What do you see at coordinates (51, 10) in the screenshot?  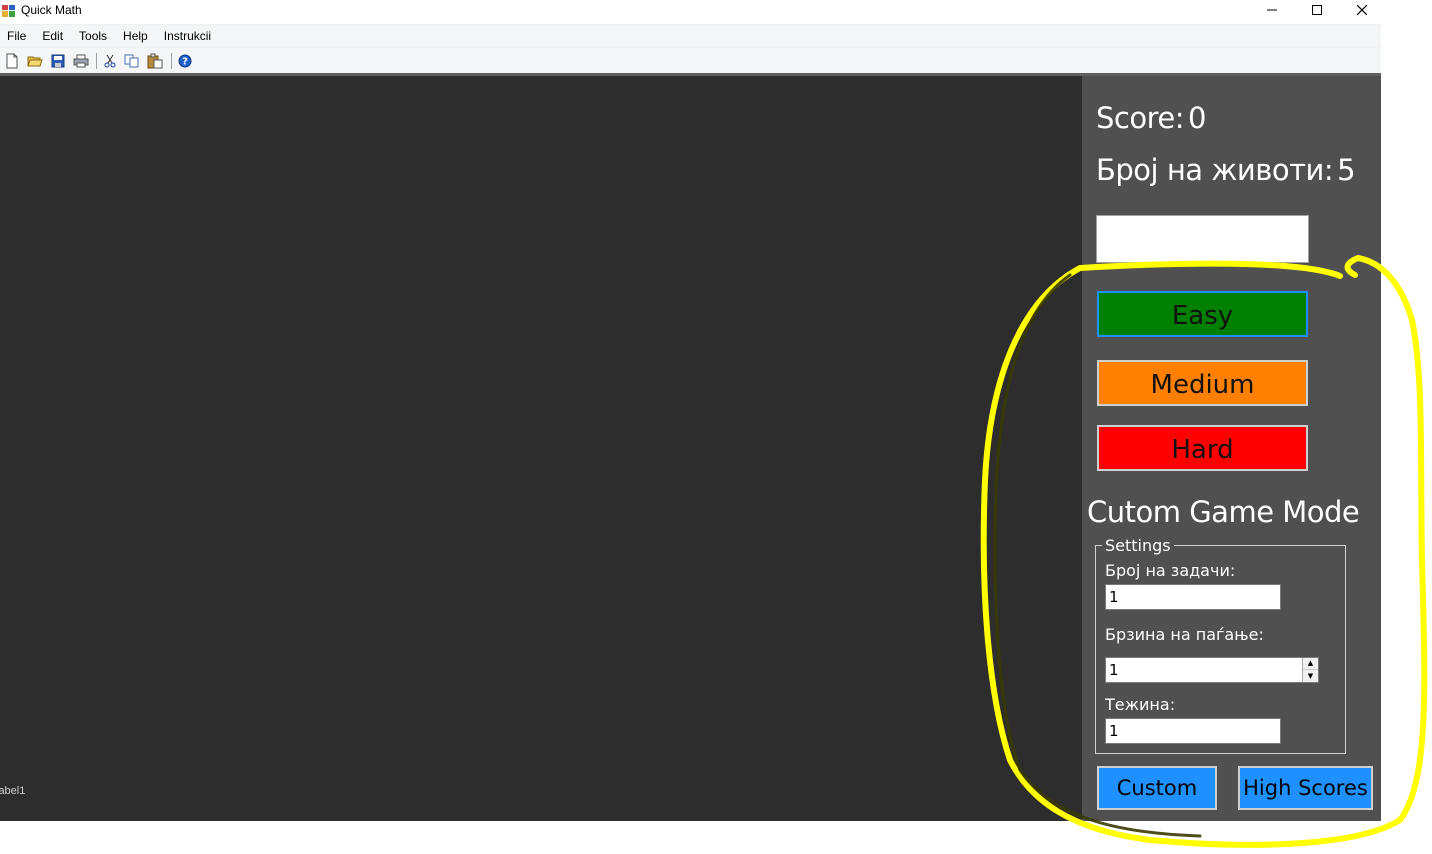 I see `window-title: Quick Math` at bounding box center [51, 10].